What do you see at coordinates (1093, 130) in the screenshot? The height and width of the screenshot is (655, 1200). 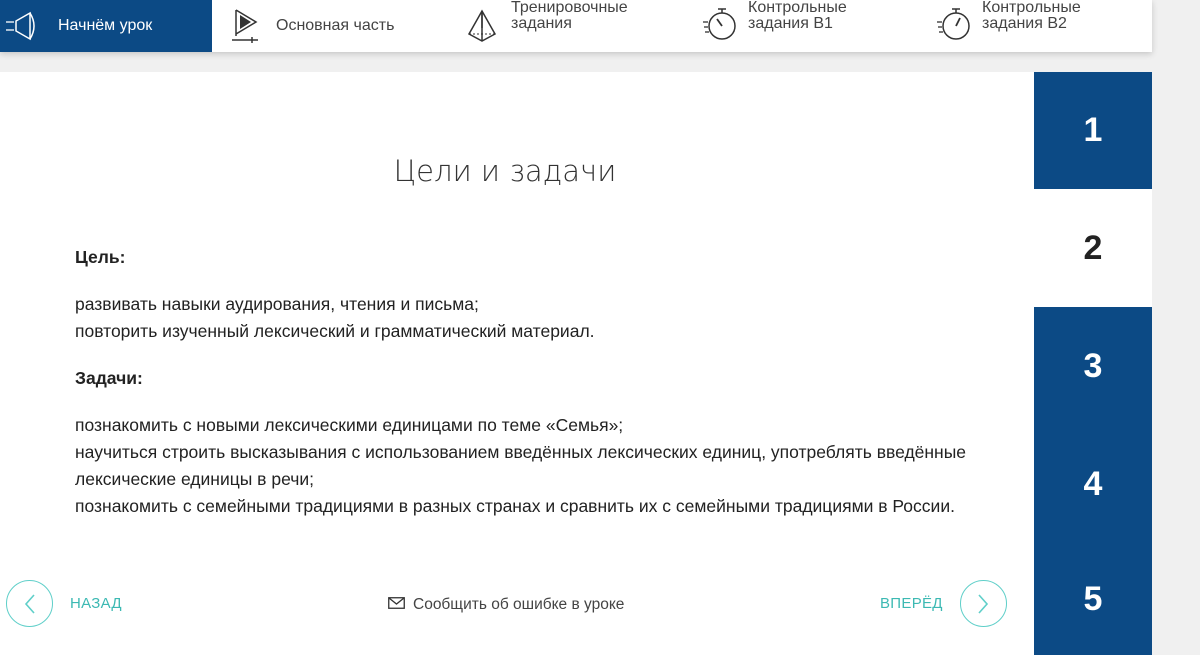 I see `step-1: 1` at bounding box center [1093, 130].